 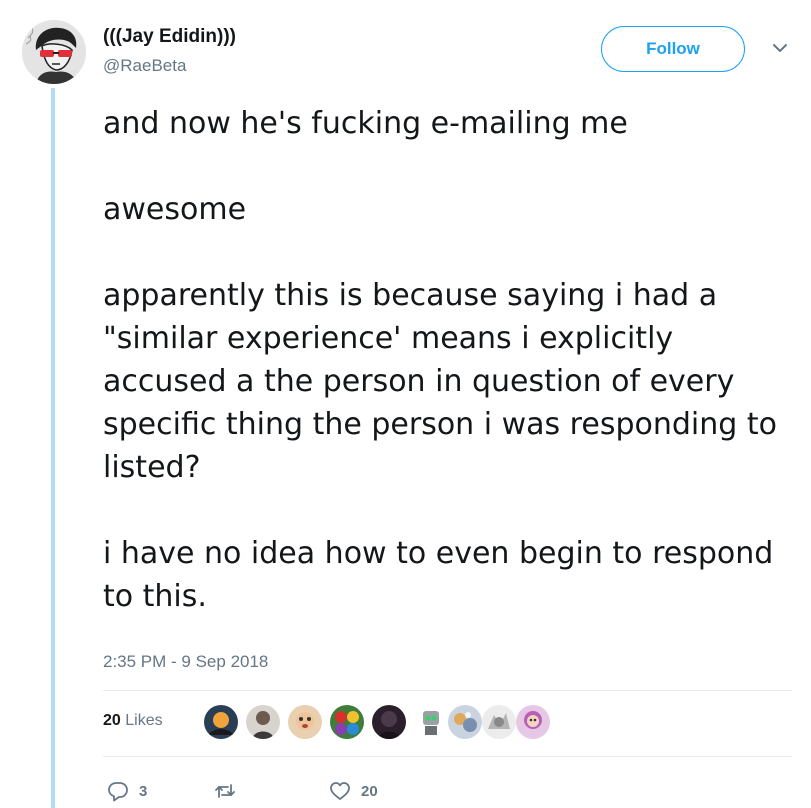 I want to click on like-button: 20, so click(x=353, y=791).